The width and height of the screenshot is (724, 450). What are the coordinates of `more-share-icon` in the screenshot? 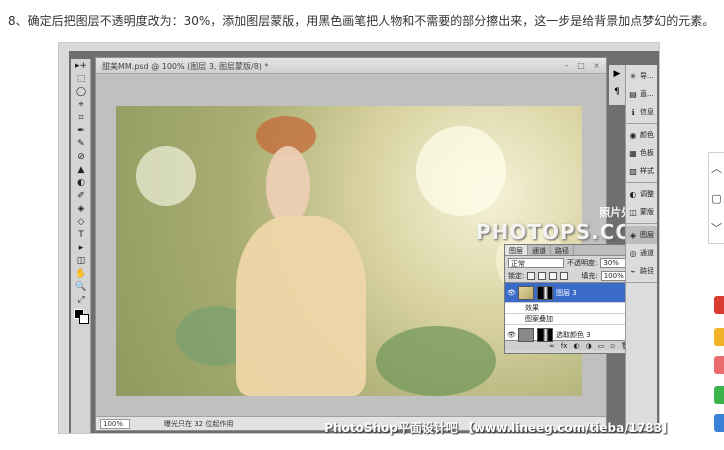 It's located at (719, 423).